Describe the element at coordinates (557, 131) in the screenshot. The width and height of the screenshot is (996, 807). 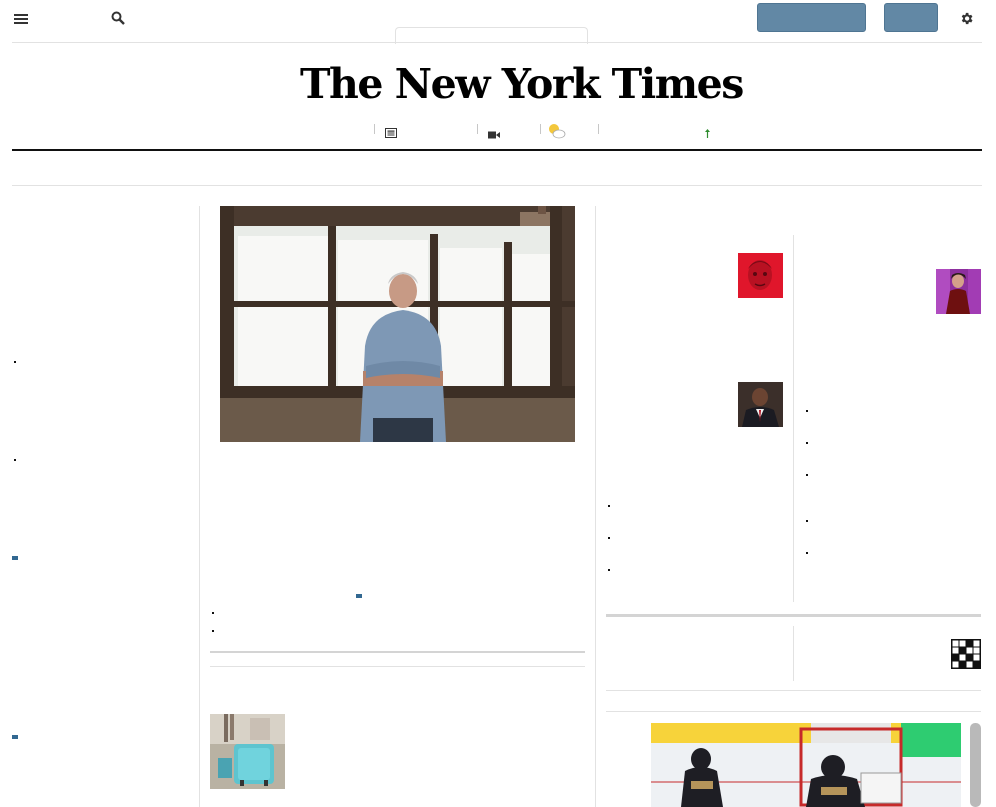
I see `partly-cloudy-icon` at that location.